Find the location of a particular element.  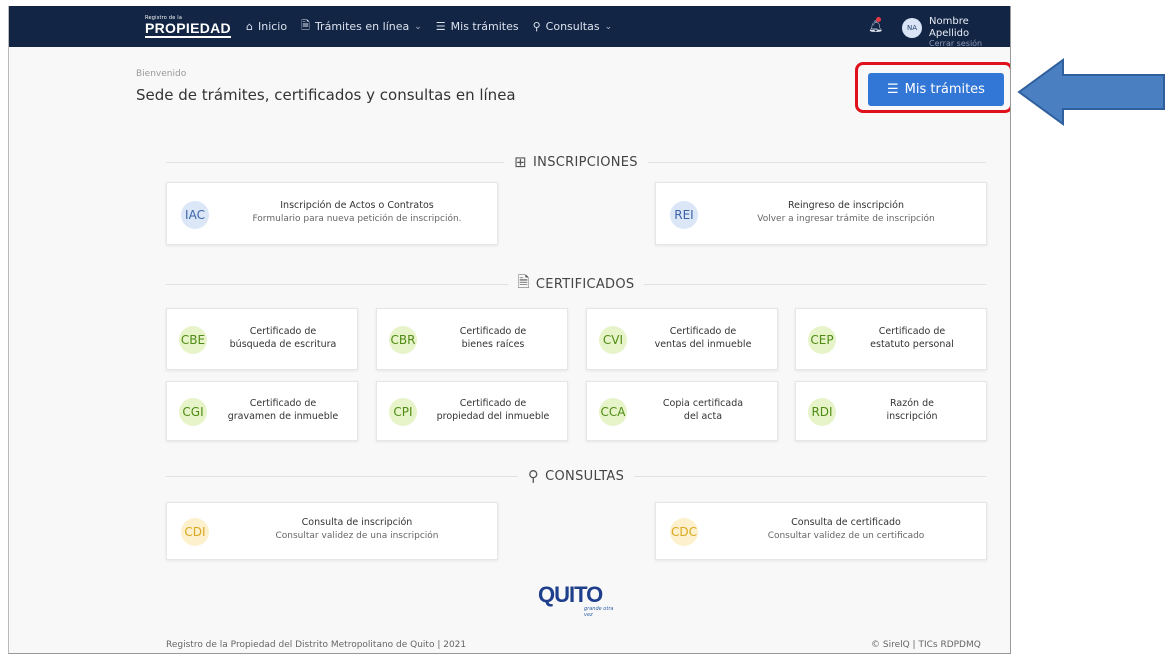

card-cgi-line2: gravamen de inmueble is located at coordinates (283, 416).